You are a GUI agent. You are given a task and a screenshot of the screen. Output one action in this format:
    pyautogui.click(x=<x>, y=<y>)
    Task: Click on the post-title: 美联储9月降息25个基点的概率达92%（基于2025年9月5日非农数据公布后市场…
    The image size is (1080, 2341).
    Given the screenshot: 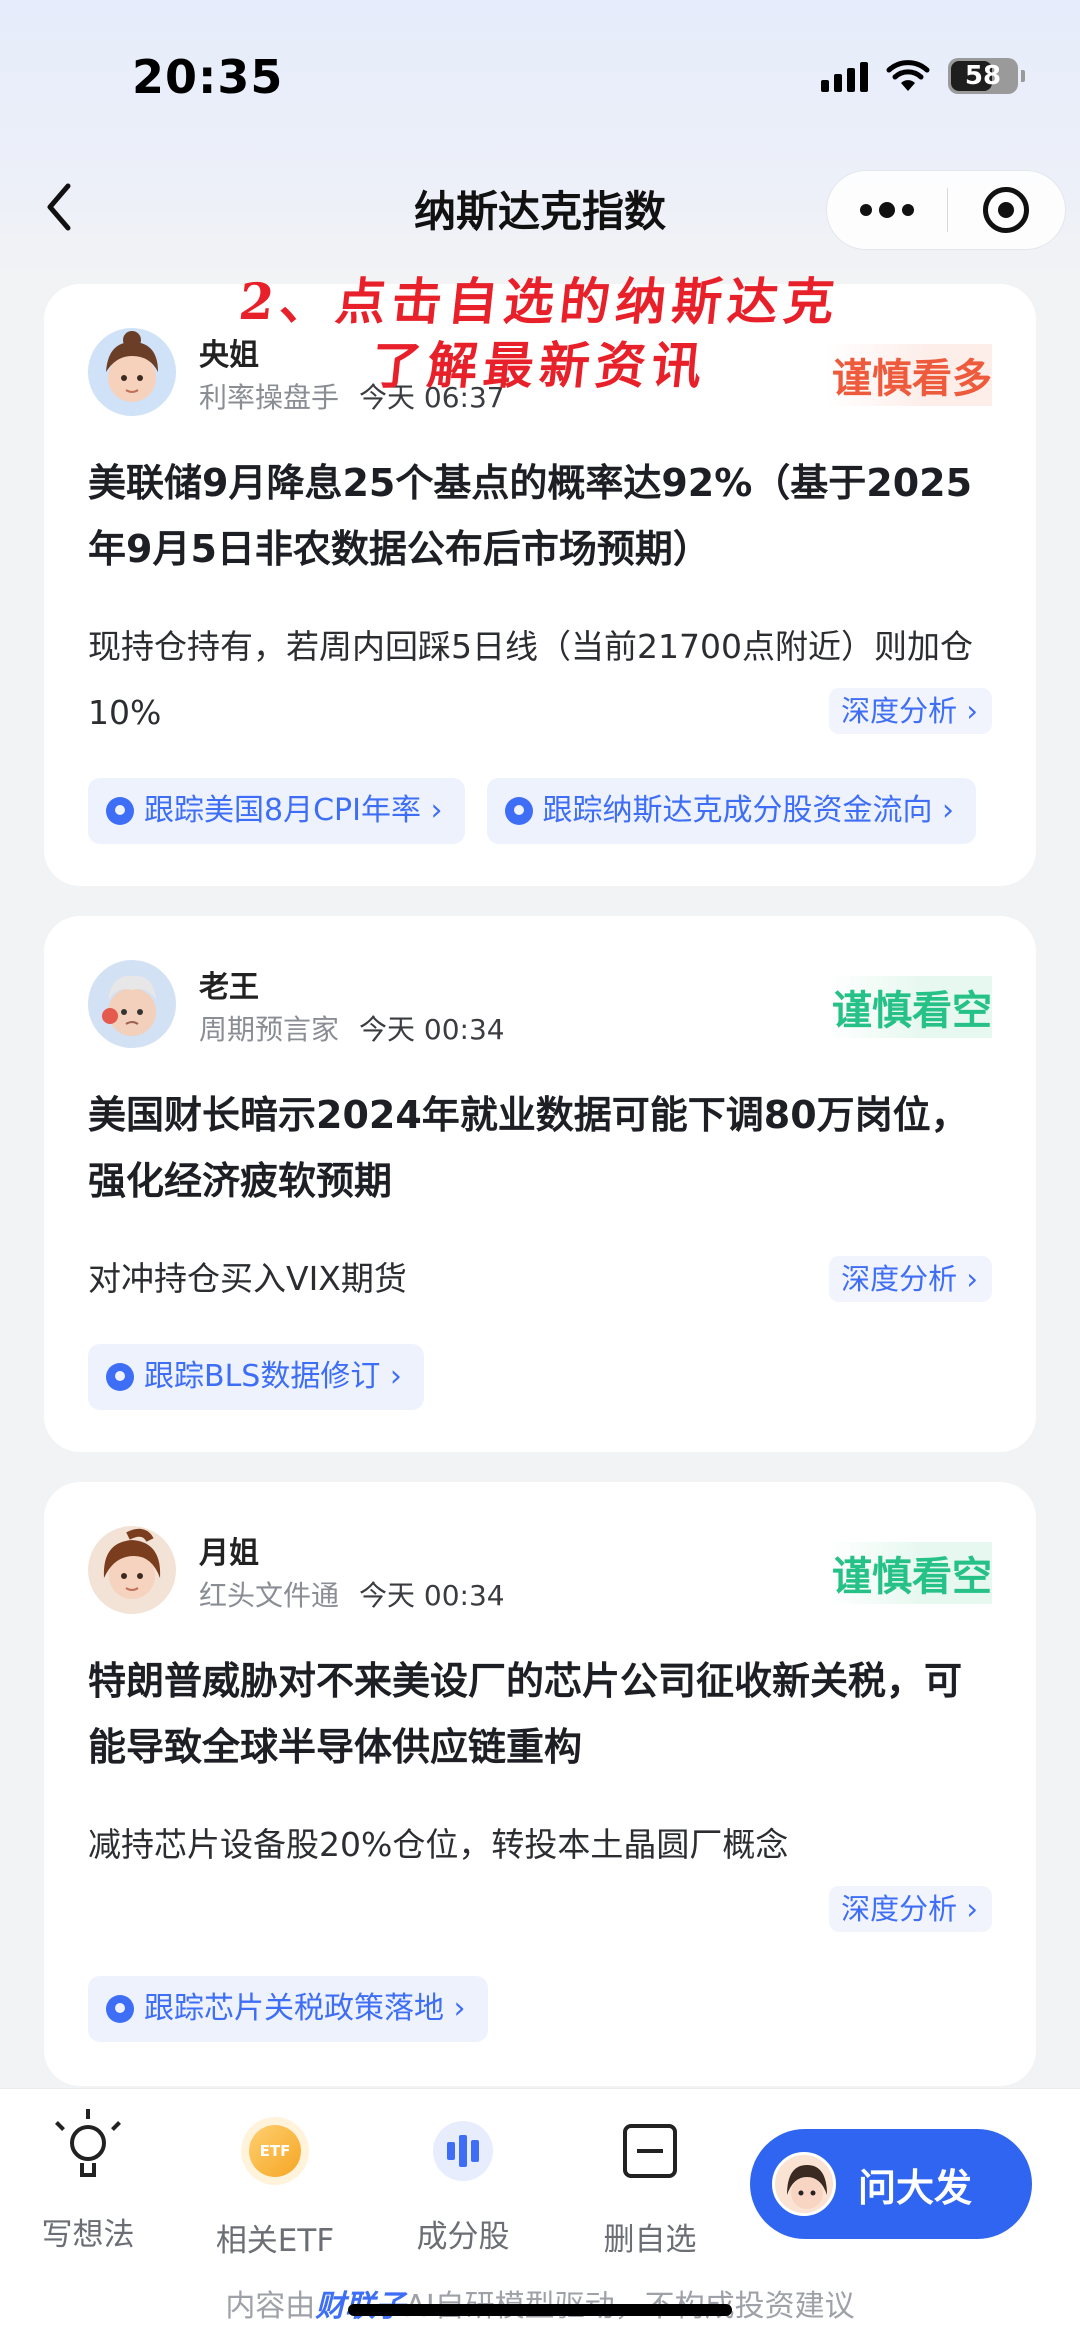 What is the action you would take?
    pyautogui.click(x=530, y=516)
    